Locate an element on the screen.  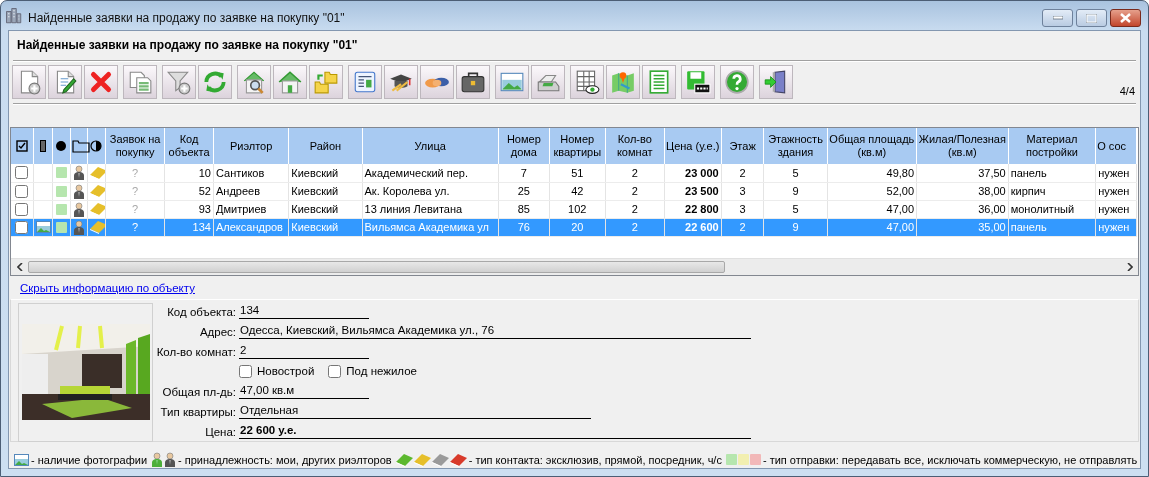
form-icon is located at coordinates (365, 82).